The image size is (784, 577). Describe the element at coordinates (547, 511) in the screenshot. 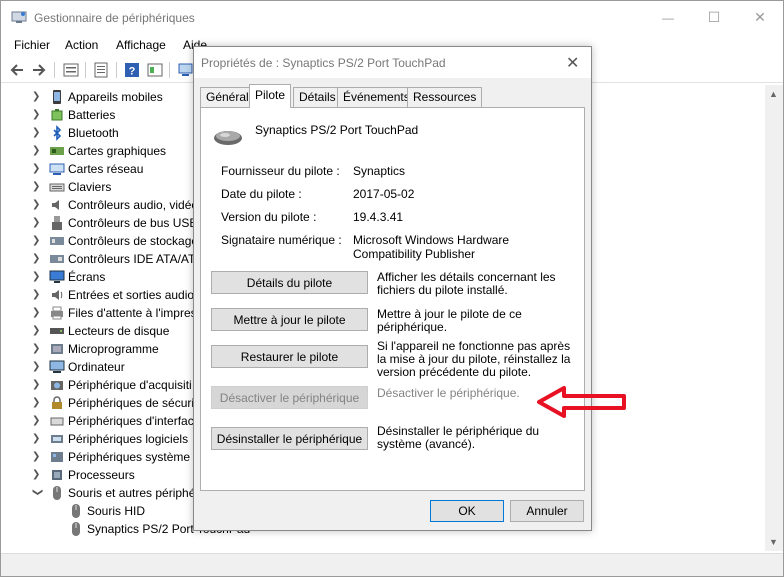

I see `cancel-button: Annuler` at that location.